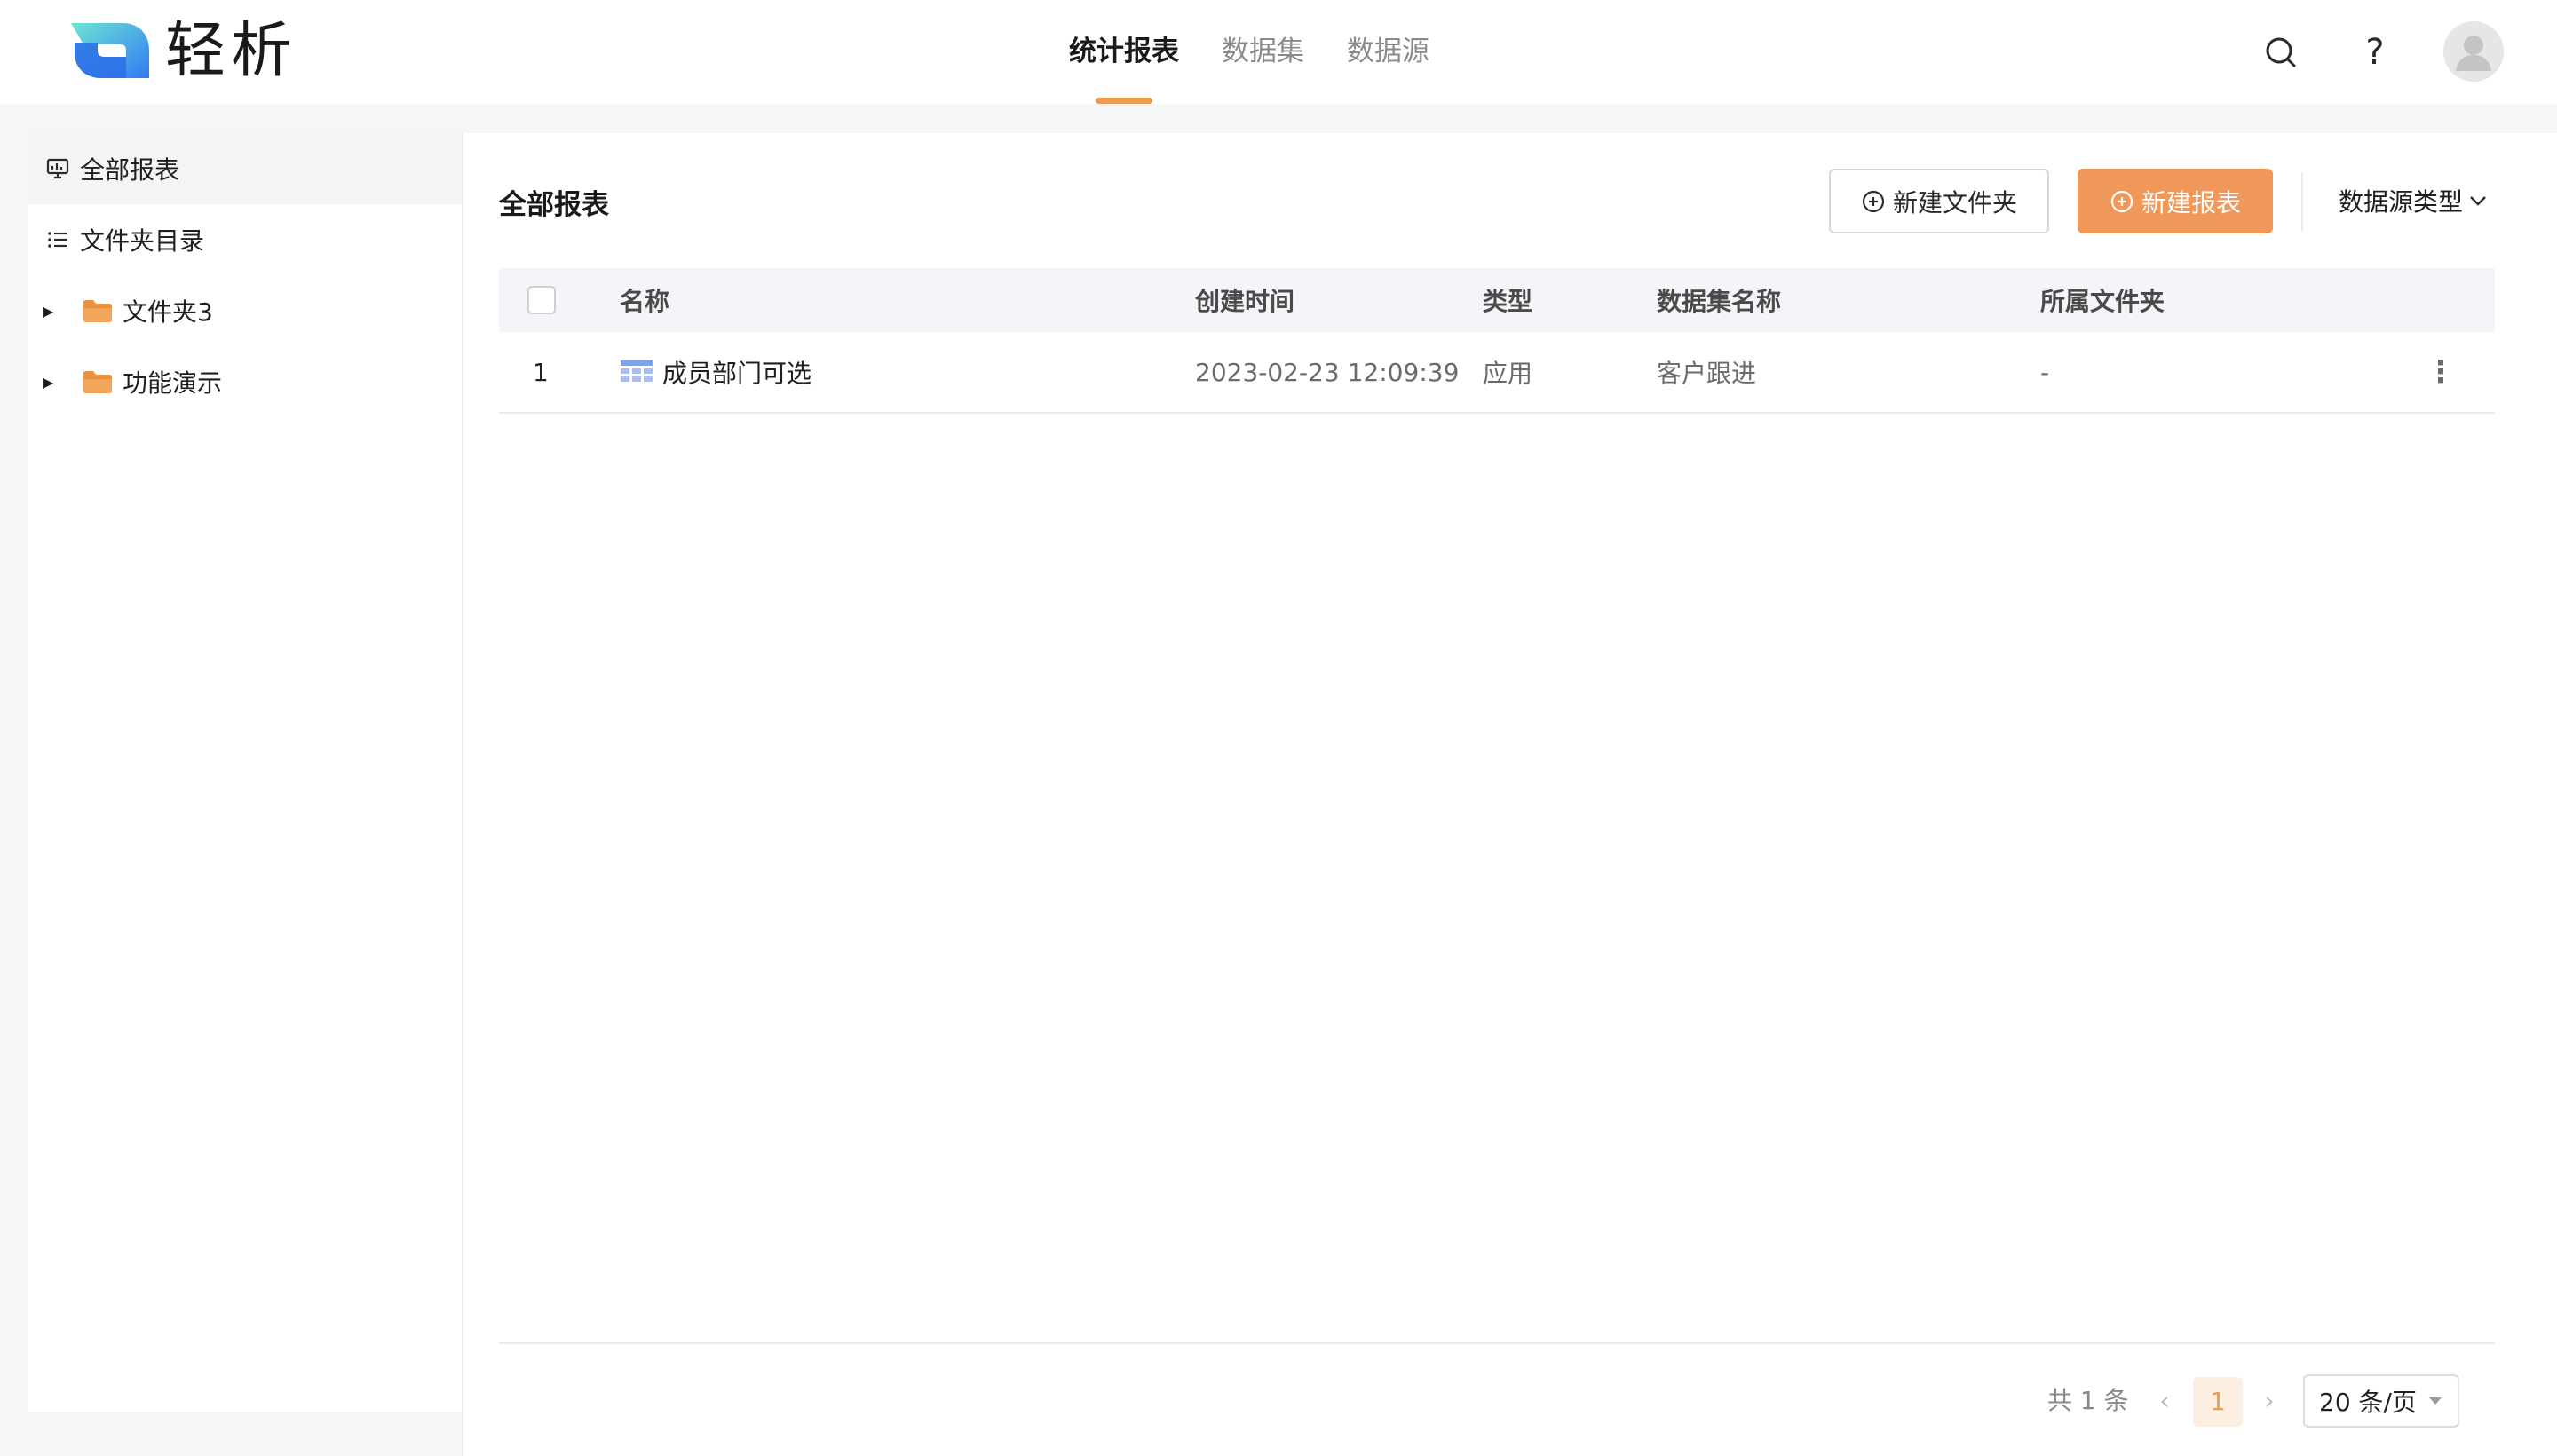 The image size is (2557, 1456). What do you see at coordinates (1707, 373) in the screenshot?
I see `dataset-cell: 客户跟进` at bounding box center [1707, 373].